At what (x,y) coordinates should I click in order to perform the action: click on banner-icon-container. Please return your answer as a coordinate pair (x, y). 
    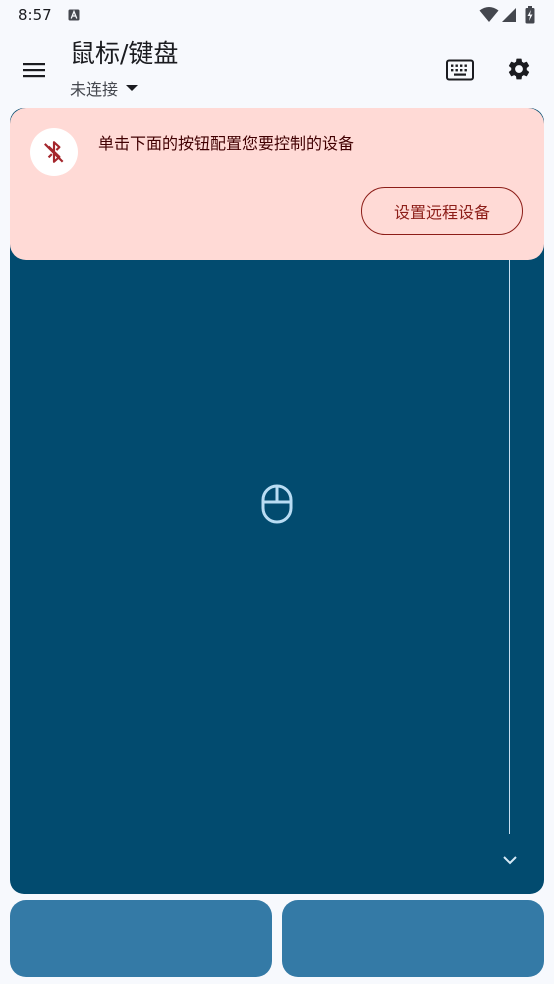
    Looking at the image, I should click on (54, 152).